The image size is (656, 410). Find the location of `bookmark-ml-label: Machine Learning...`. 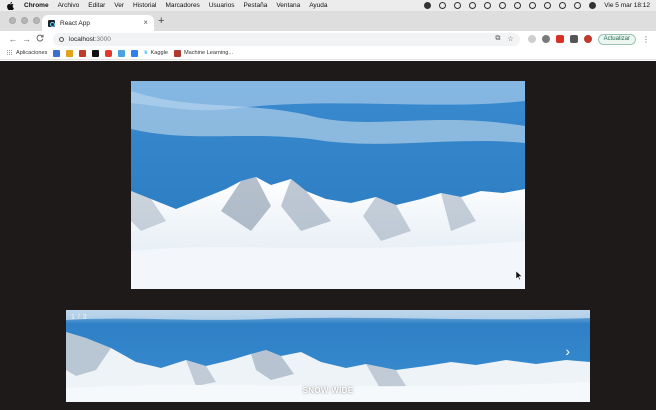

bookmark-ml-label: Machine Learning... is located at coordinates (208, 53).